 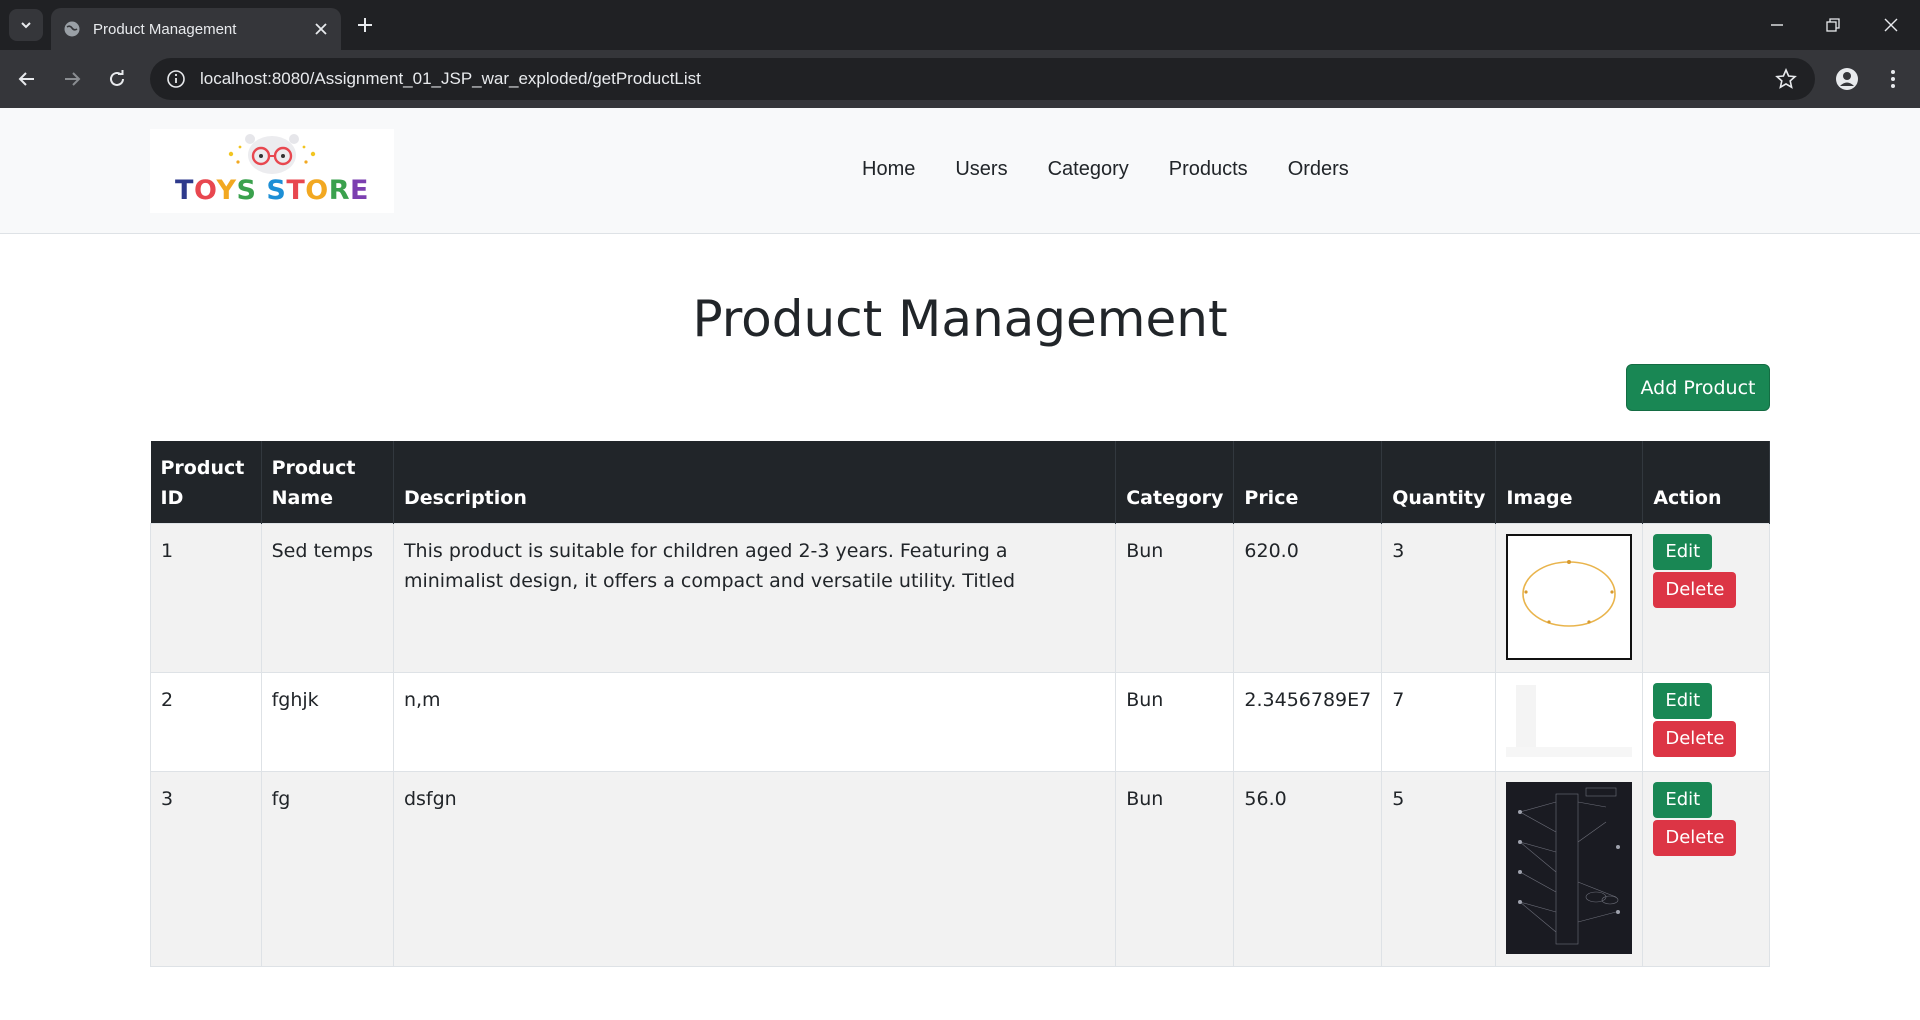 I want to click on header-price: Price, so click(x=1308, y=482).